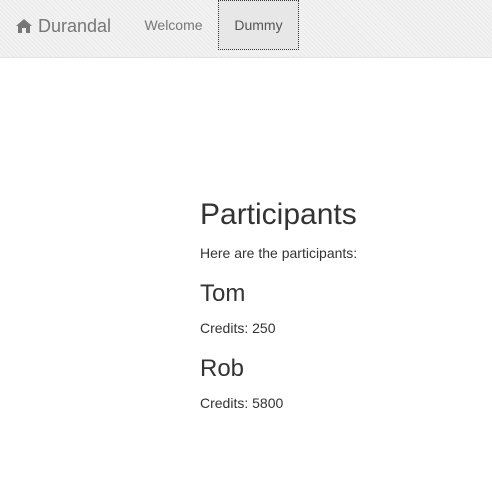  Describe the element at coordinates (75, 26) in the screenshot. I see `brand-name: Durandal` at that location.